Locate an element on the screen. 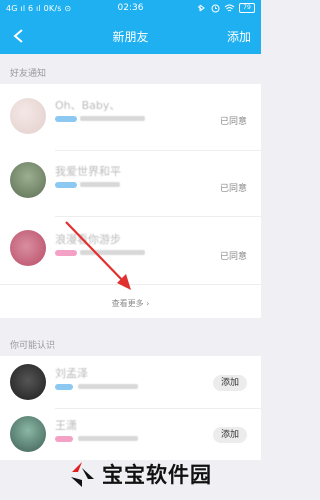 The height and width of the screenshot is (500, 320). watermark-text: 宝宝软件园 is located at coordinates (157, 475).